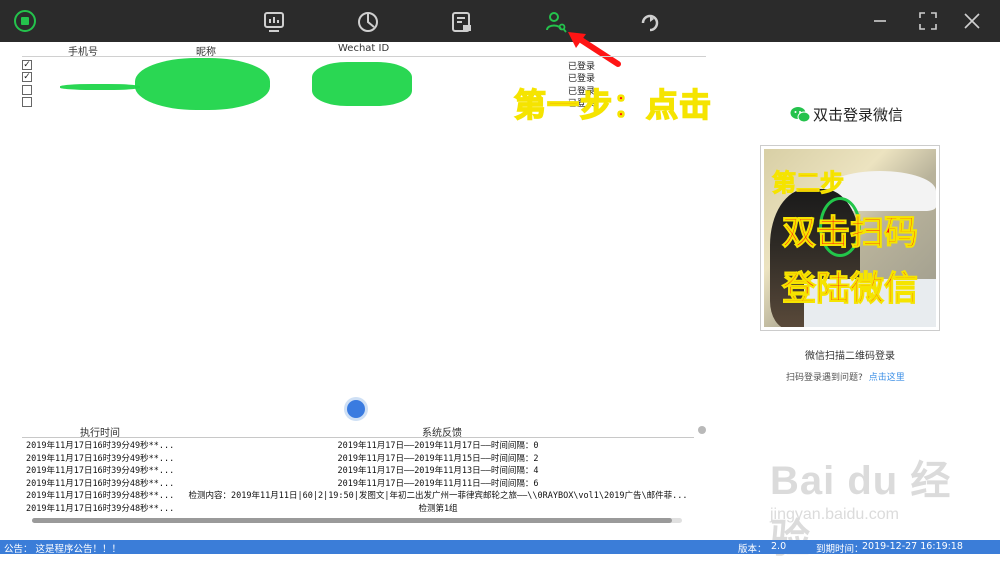 The height and width of the screenshot is (564, 1000). What do you see at coordinates (912, 546) in the screenshot?
I see `expire-value: 2019-12-27 16:19:18` at bounding box center [912, 546].